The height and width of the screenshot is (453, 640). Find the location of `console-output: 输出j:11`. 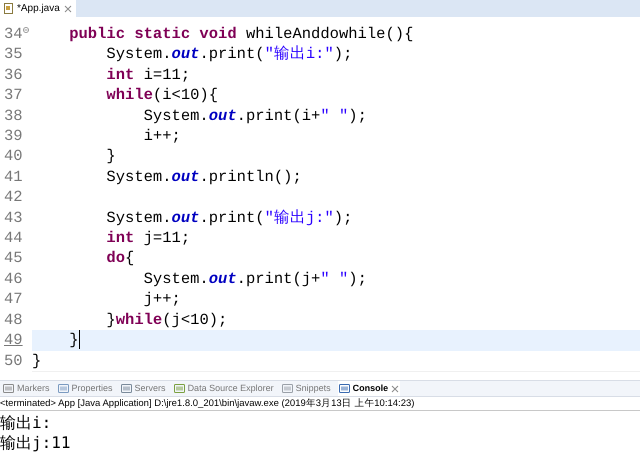

console-output: 输出j:11 is located at coordinates (36, 443).